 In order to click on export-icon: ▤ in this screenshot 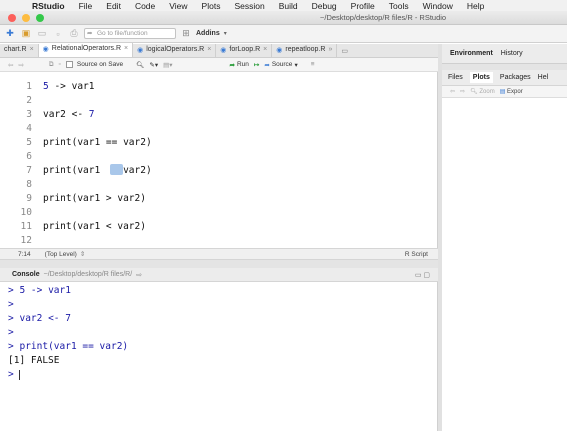, I will do `click(502, 92)`.